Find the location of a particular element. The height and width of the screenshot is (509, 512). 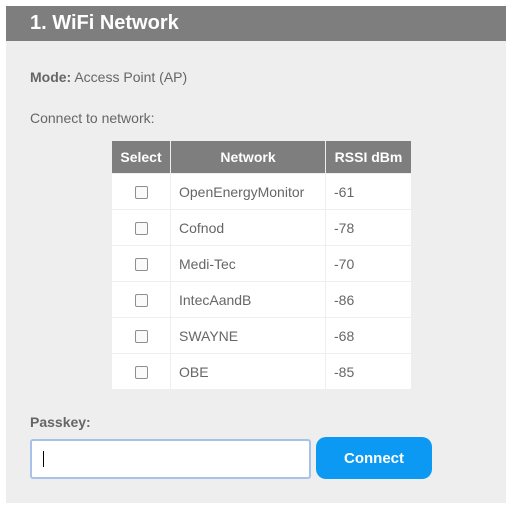

table-row: OBE -85 is located at coordinates (261, 371).